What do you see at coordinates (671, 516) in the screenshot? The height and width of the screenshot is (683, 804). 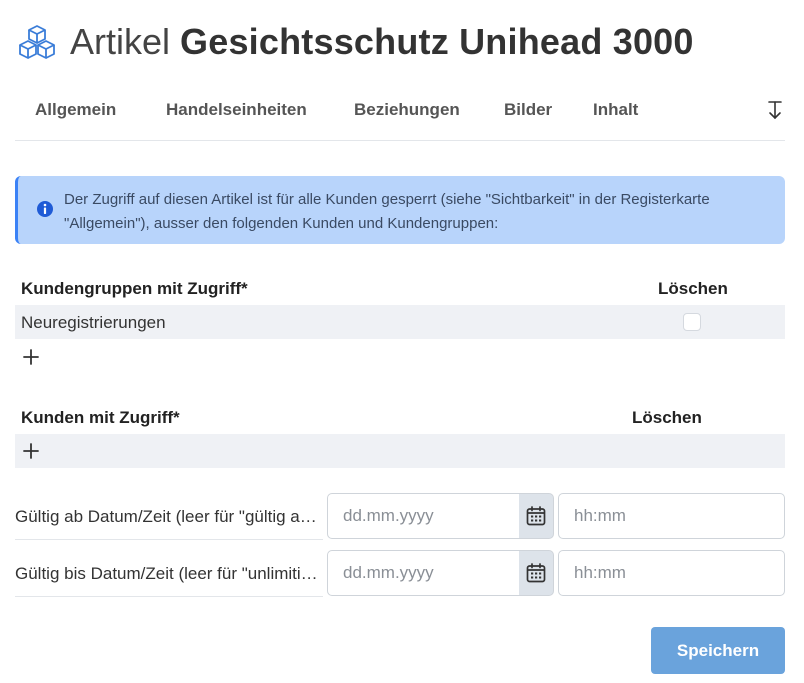 I see `valid-from-time-input` at bounding box center [671, 516].